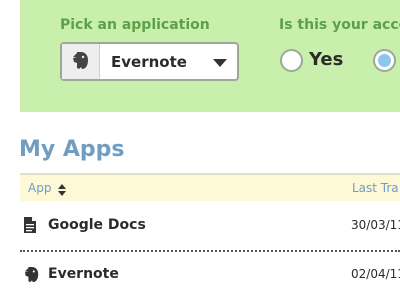 This screenshot has width=400, height=300. Describe the element at coordinates (375, 274) in the screenshot. I see `last-transfer-date: 02/04/11,` at that location.